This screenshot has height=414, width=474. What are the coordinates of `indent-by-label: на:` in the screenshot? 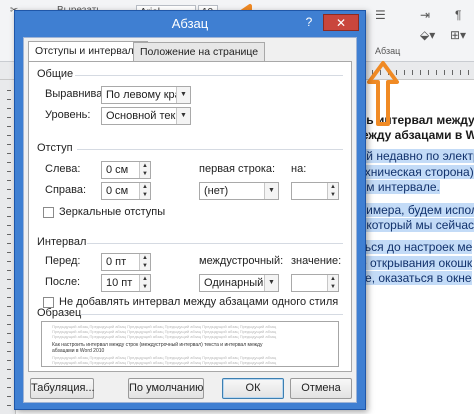 It's located at (299, 169).